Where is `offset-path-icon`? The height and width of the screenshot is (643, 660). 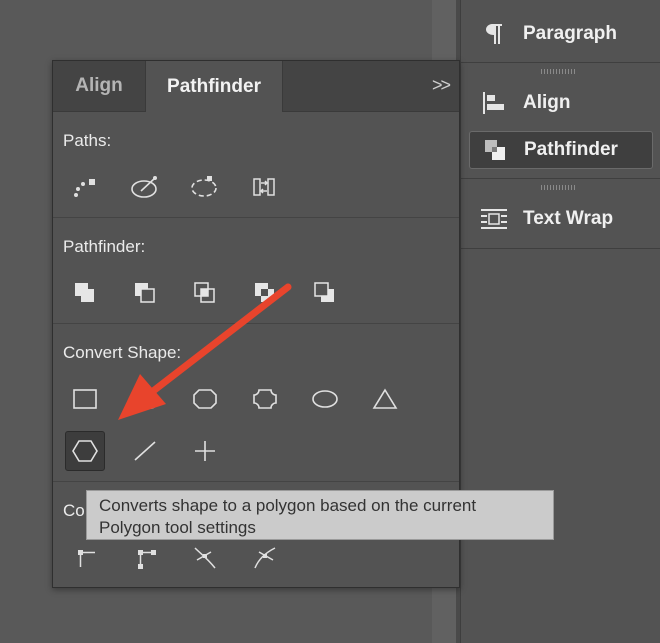
offset-path-icon is located at coordinates (205, 187).